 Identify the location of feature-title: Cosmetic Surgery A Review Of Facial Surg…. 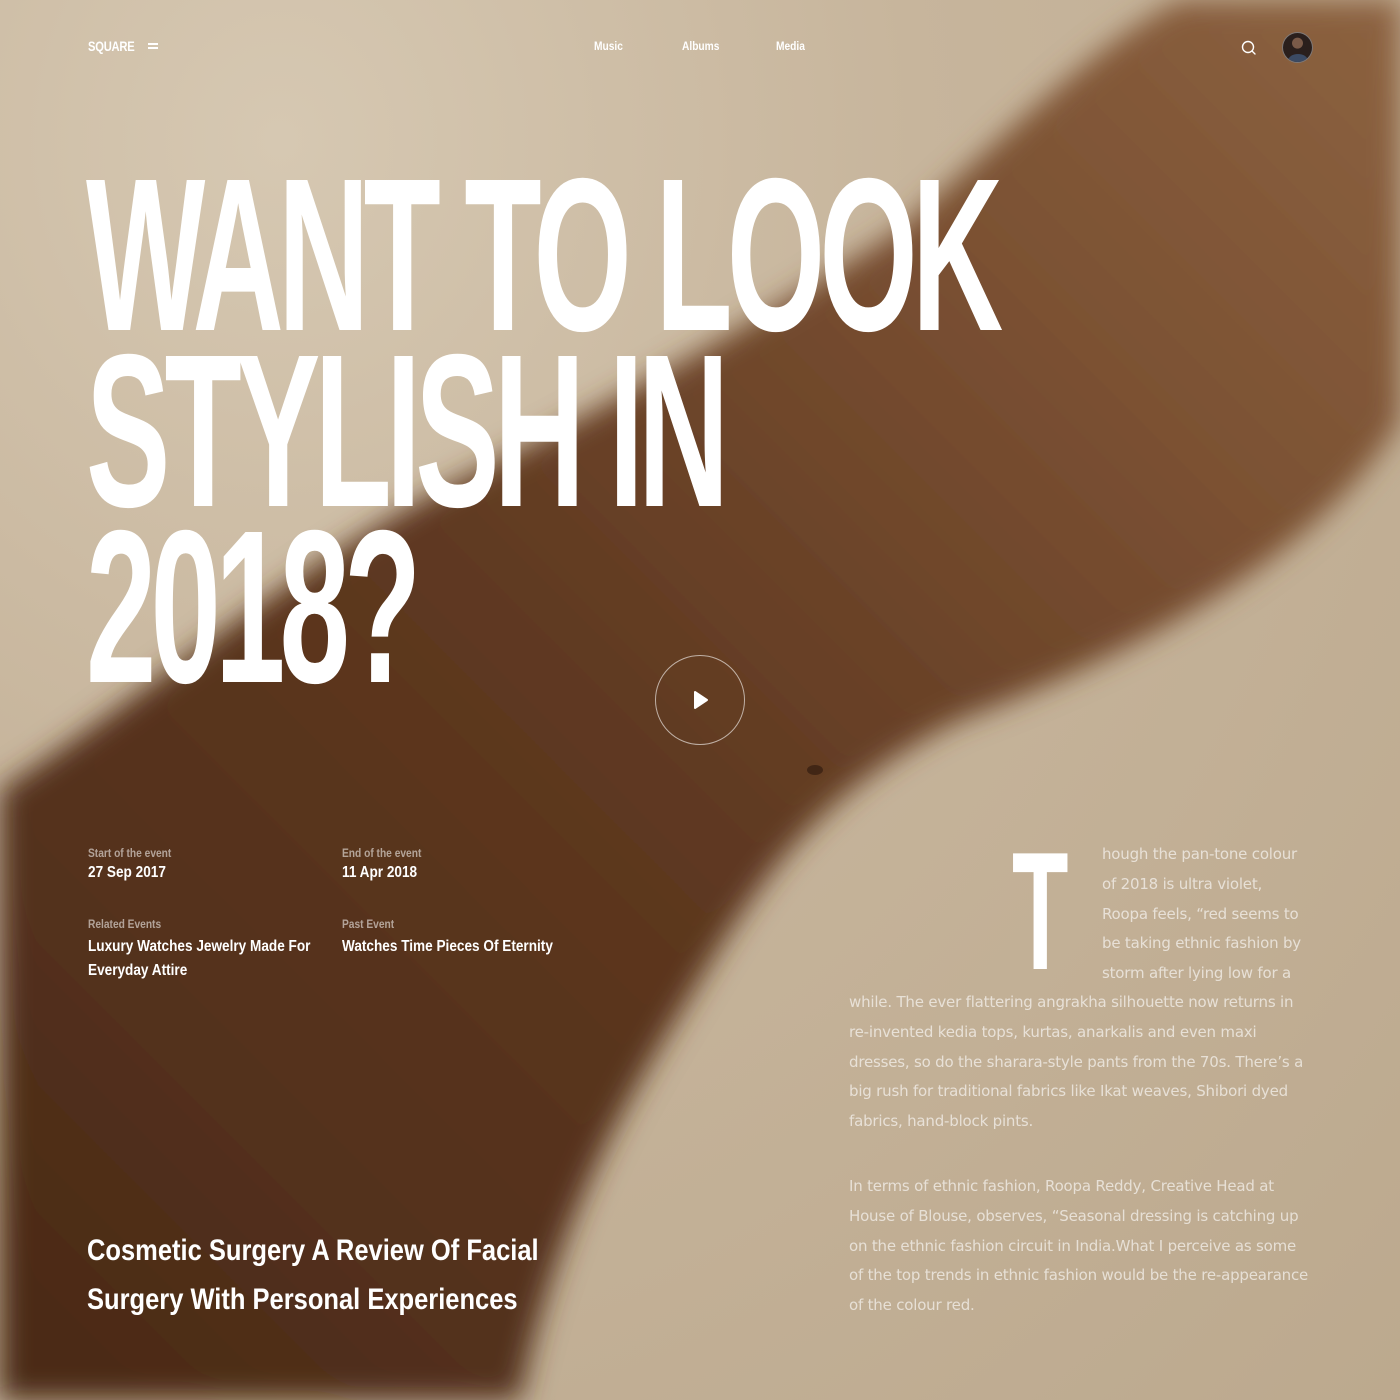
(325, 1275).